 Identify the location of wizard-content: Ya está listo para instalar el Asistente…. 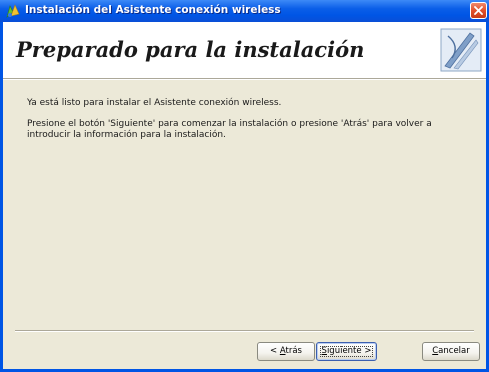
(247, 124).